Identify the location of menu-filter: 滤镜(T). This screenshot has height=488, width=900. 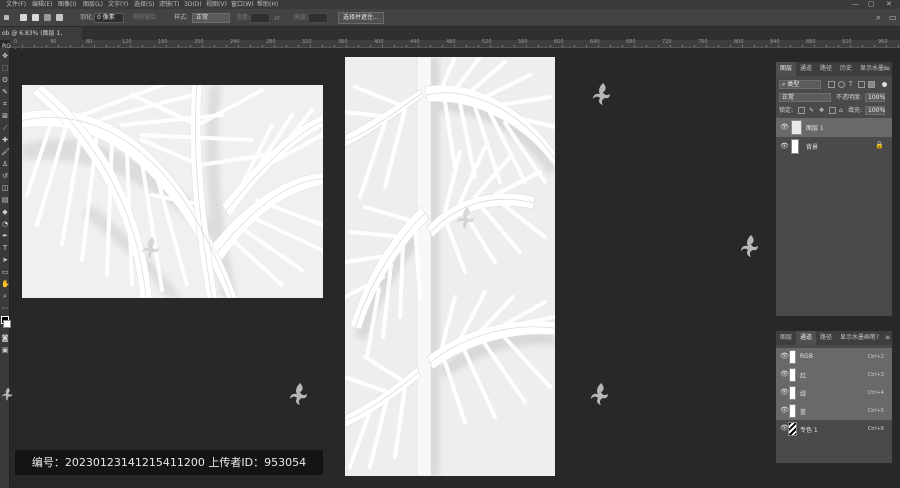
(169, 4).